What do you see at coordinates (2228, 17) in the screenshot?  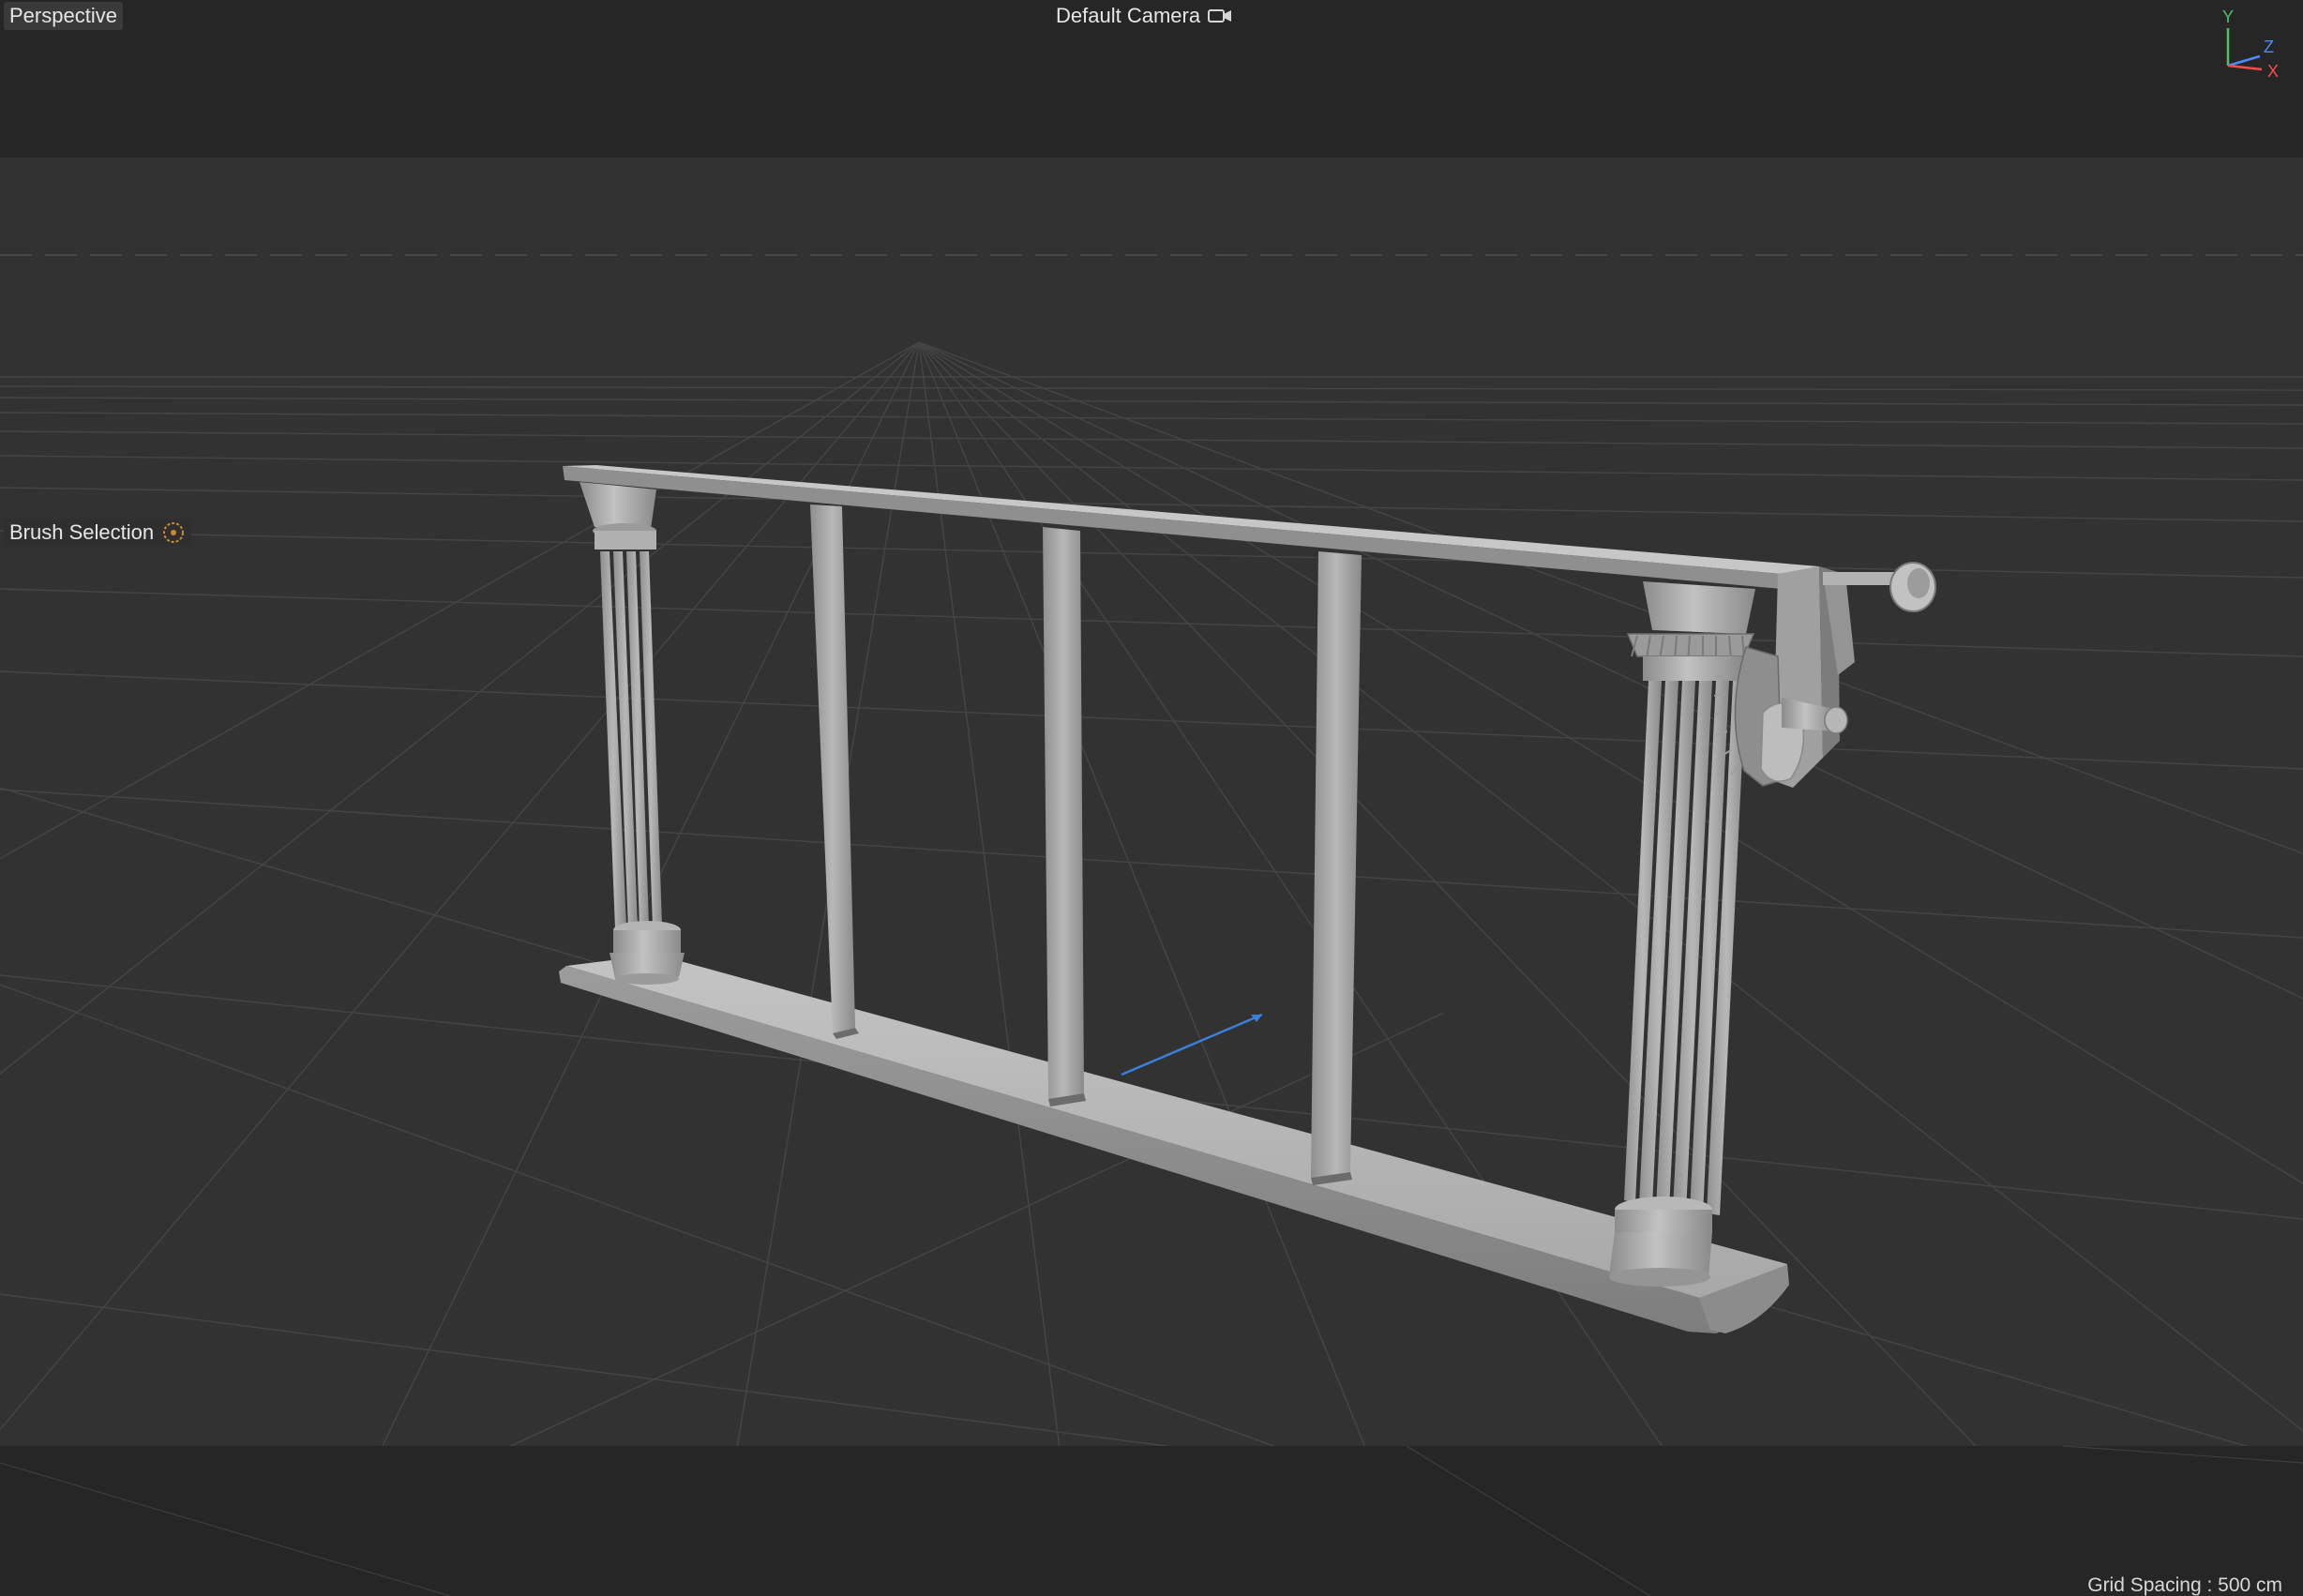 I see `axis-y-label: Y` at bounding box center [2228, 17].